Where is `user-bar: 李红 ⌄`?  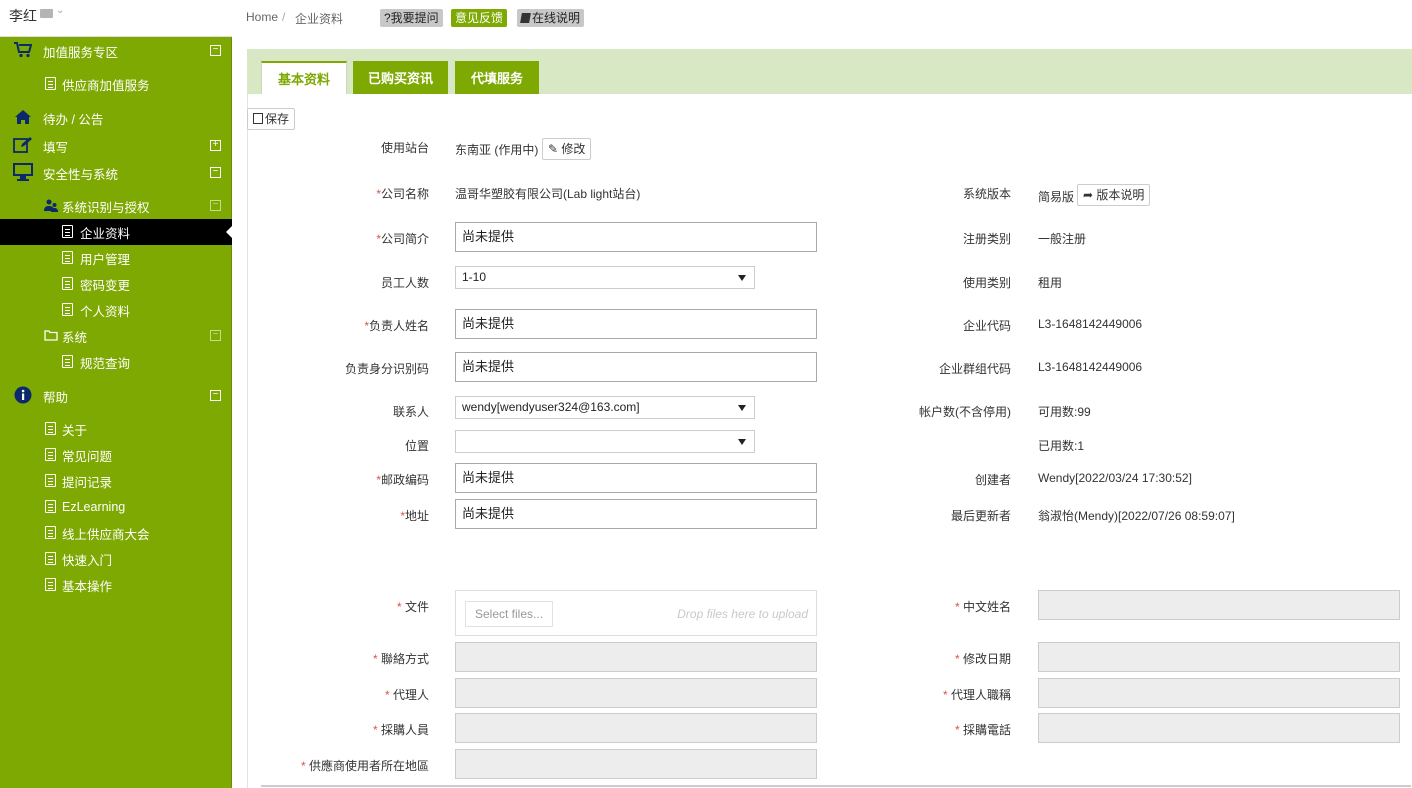 user-bar: 李红 ⌄ is located at coordinates (116, 18).